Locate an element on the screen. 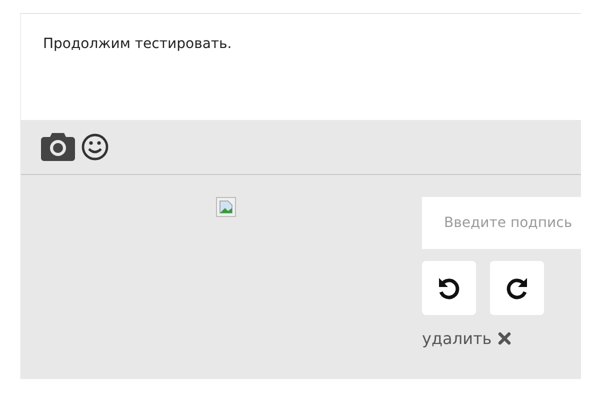 Image resolution: width=600 pixels, height=410 pixels. rotate-left-icon is located at coordinates (449, 288).